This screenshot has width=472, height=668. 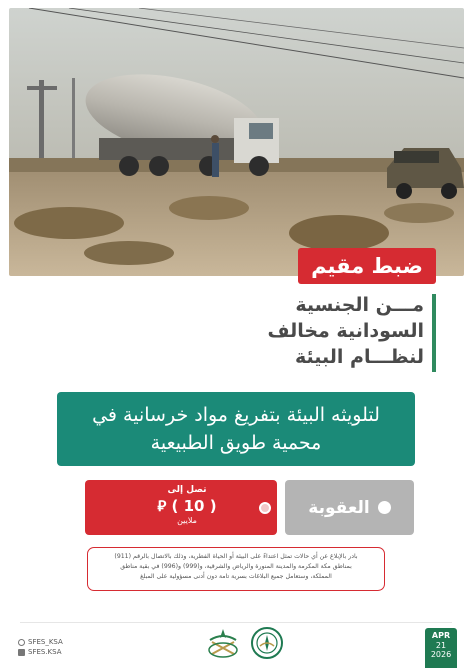 What do you see at coordinates (21, 652) in the screenshot?
I see `youtube-icon` at bounding box center [21, 652].